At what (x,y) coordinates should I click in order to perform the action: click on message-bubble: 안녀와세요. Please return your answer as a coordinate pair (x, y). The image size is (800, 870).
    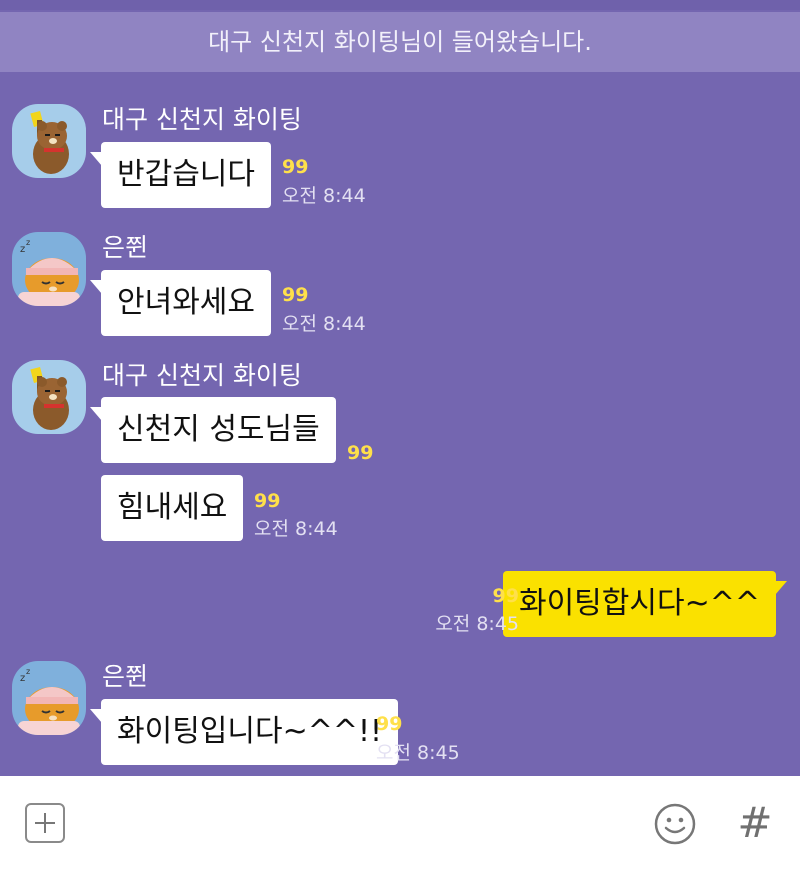
    Looking at the image, I should click on (180, 303).